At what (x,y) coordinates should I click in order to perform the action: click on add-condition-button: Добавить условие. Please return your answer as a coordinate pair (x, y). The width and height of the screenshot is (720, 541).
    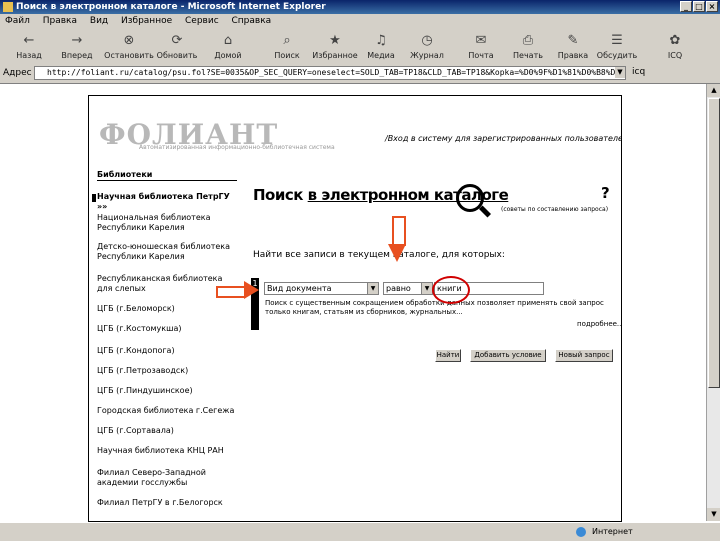
    Looking at the image, I should click on (508, 355).